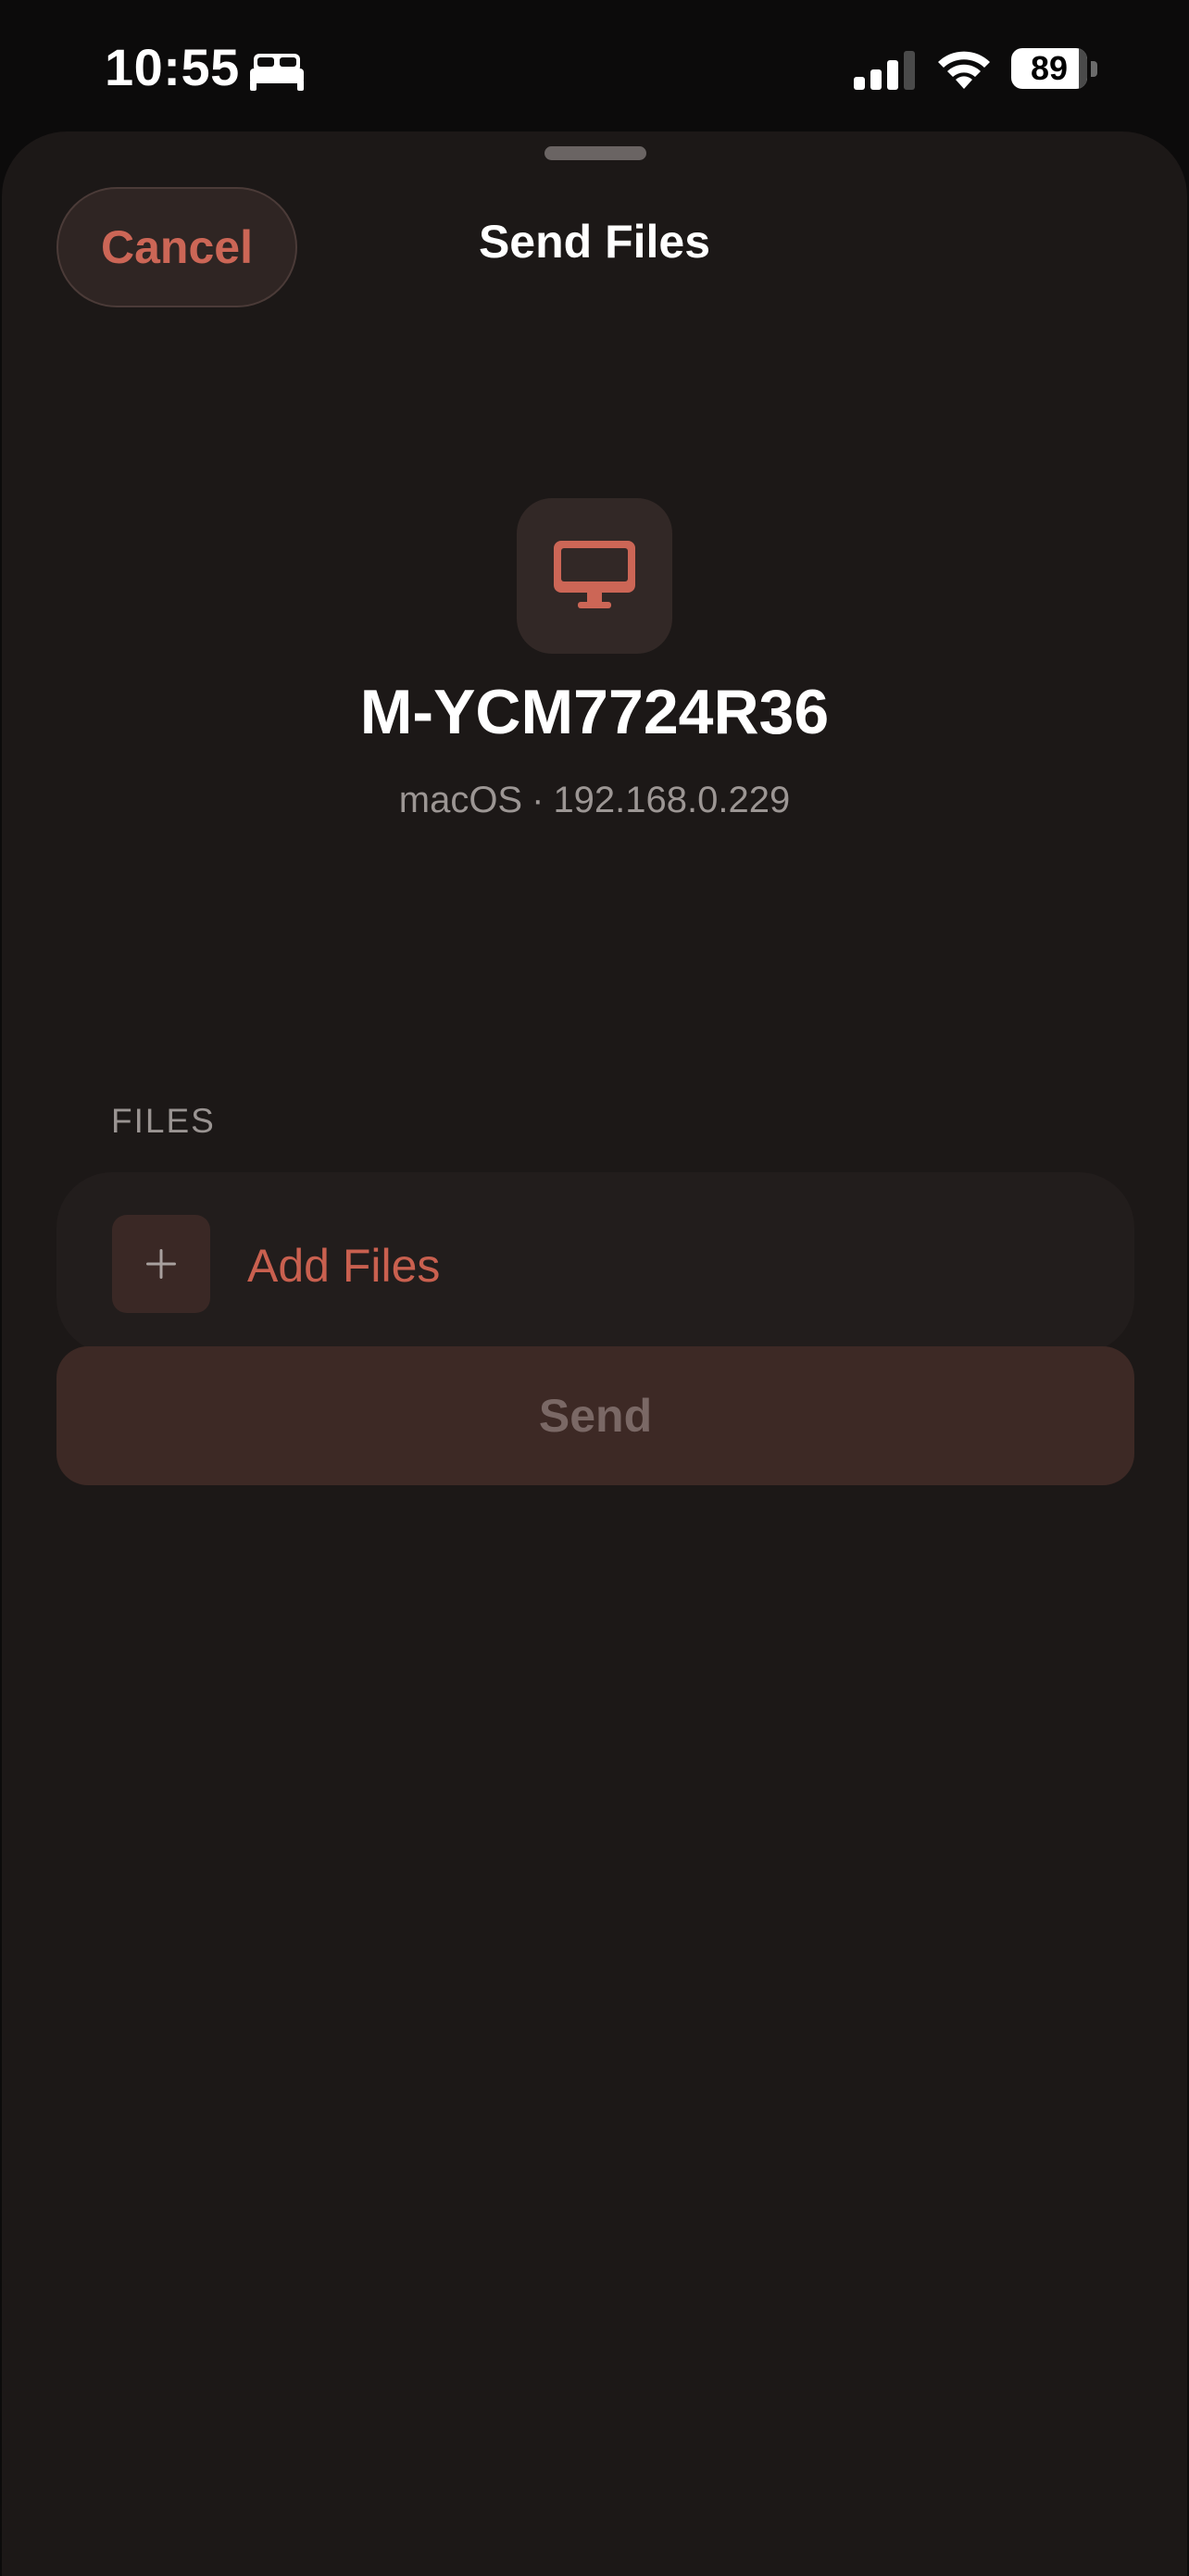  I want to click on add-files-button: Add Files, so click(595, 1263).